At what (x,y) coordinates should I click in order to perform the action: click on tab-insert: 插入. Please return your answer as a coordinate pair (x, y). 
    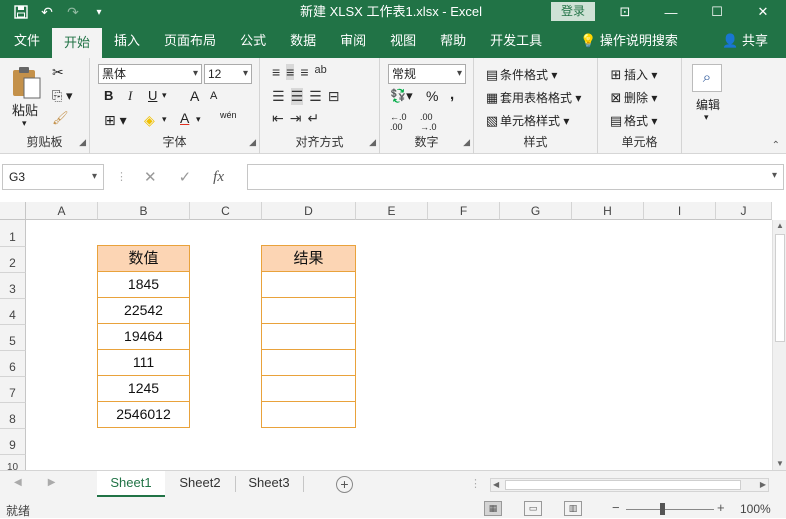
    Looking at the image, I should click on (127, 41).